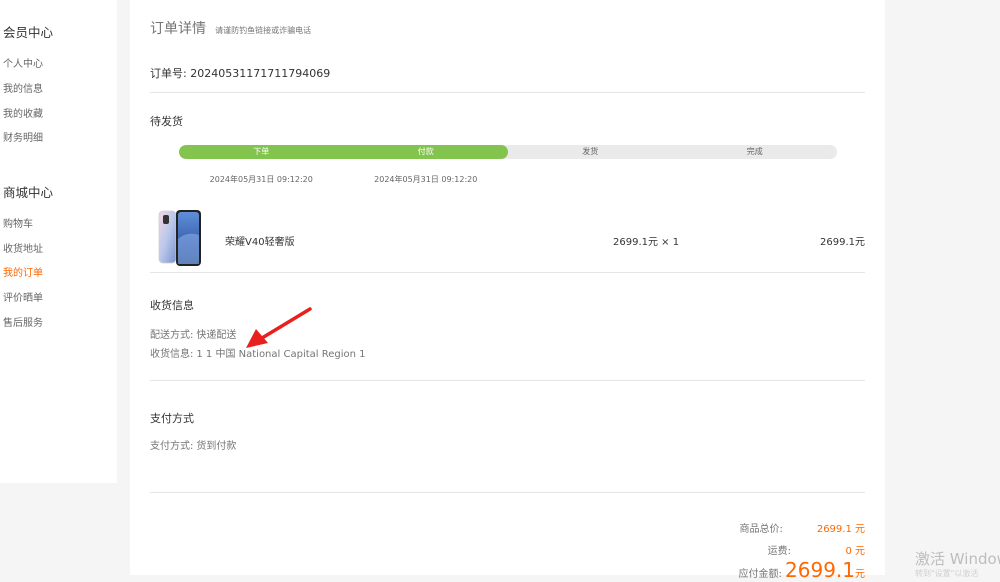 The image size is (1000, 582). What do you see at coordinates (23, 87) in the screenshot?
I see `sidebar-item-my-info: 我的信息` at bounding box center [23, 87].